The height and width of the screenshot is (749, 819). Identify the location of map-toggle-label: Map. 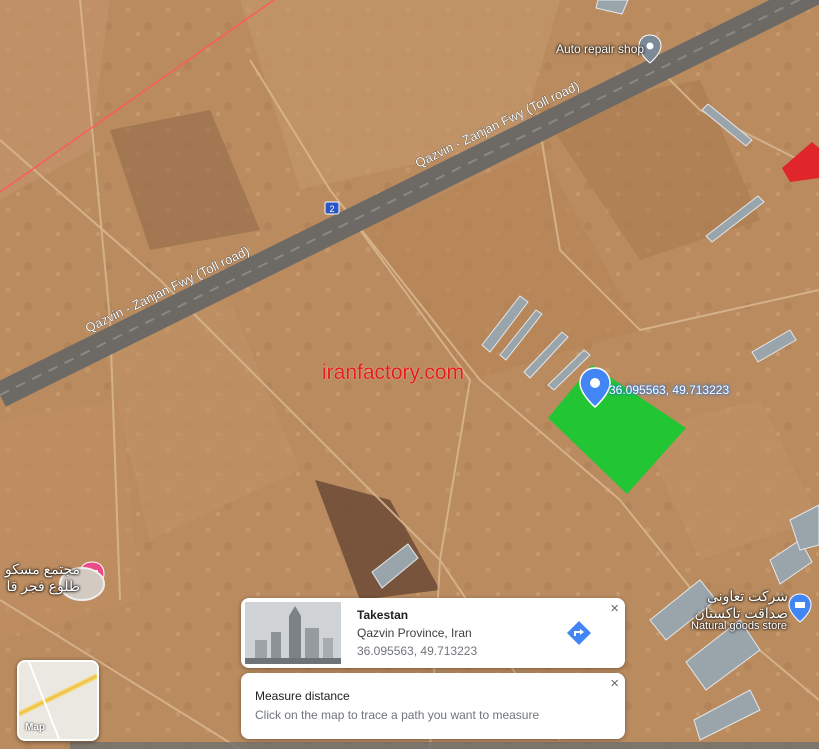
(35, 727).